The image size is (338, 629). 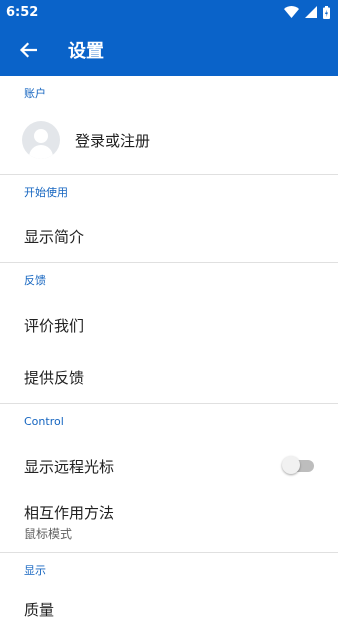 What do you see at coordinates (39, 609) in the screenshot?
I see `quality-label: 质量` at bounding box center [39, 609].